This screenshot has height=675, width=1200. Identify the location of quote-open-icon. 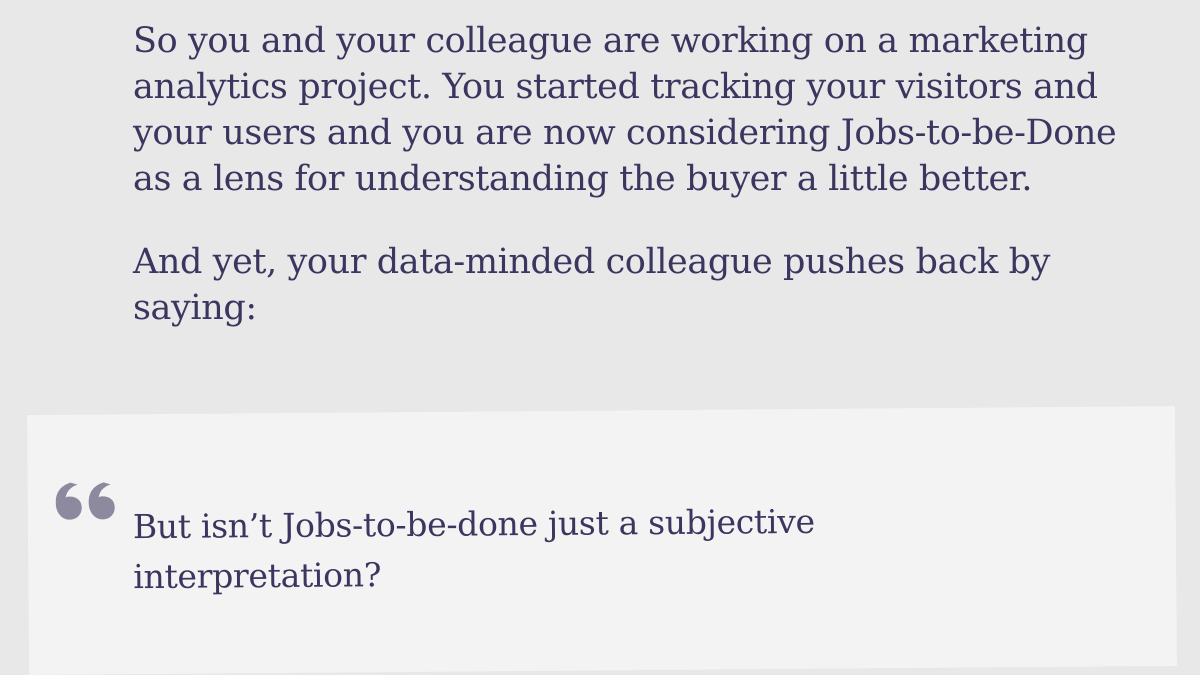
(87, 506).